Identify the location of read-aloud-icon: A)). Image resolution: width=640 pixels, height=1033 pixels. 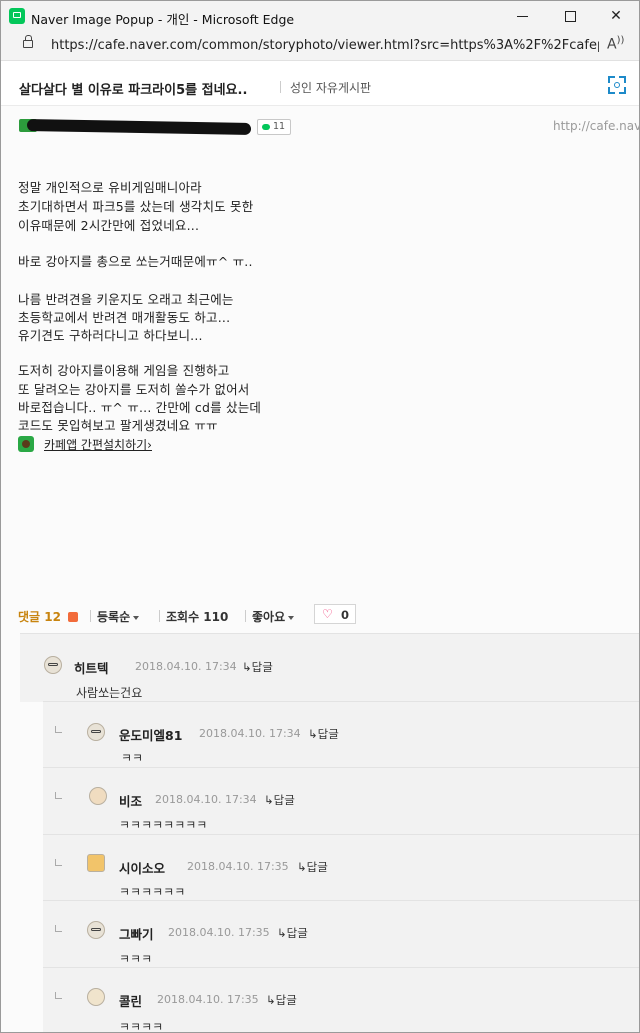
(615, 44).